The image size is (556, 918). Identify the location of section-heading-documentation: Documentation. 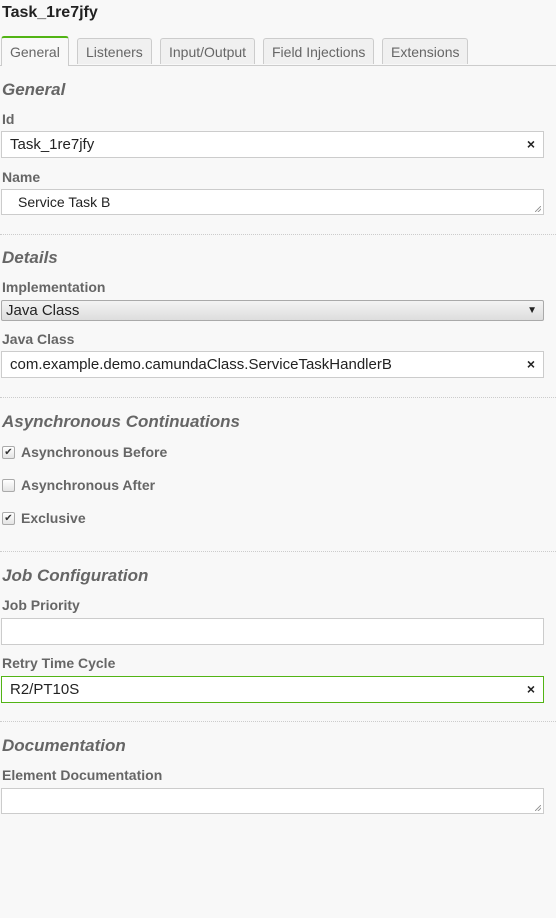
(64, 745).